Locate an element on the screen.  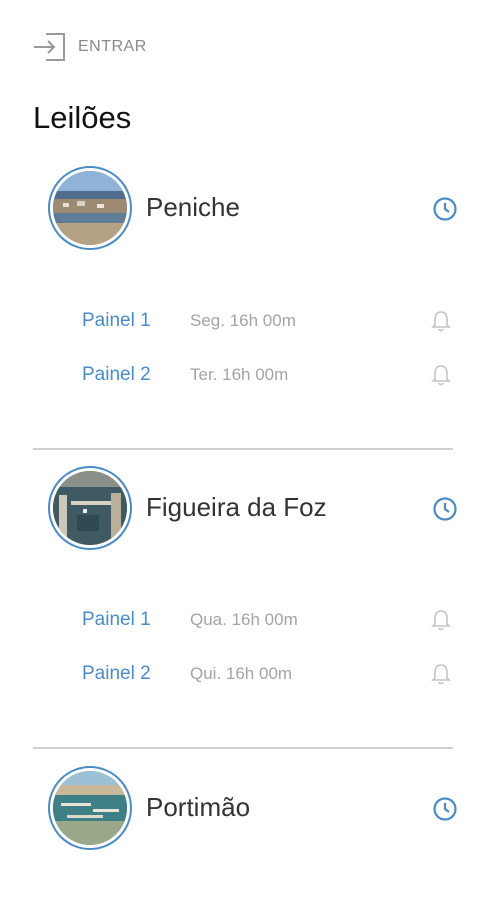
panel-time: Qua. 16h 00m is located at coordinates (244, 619).